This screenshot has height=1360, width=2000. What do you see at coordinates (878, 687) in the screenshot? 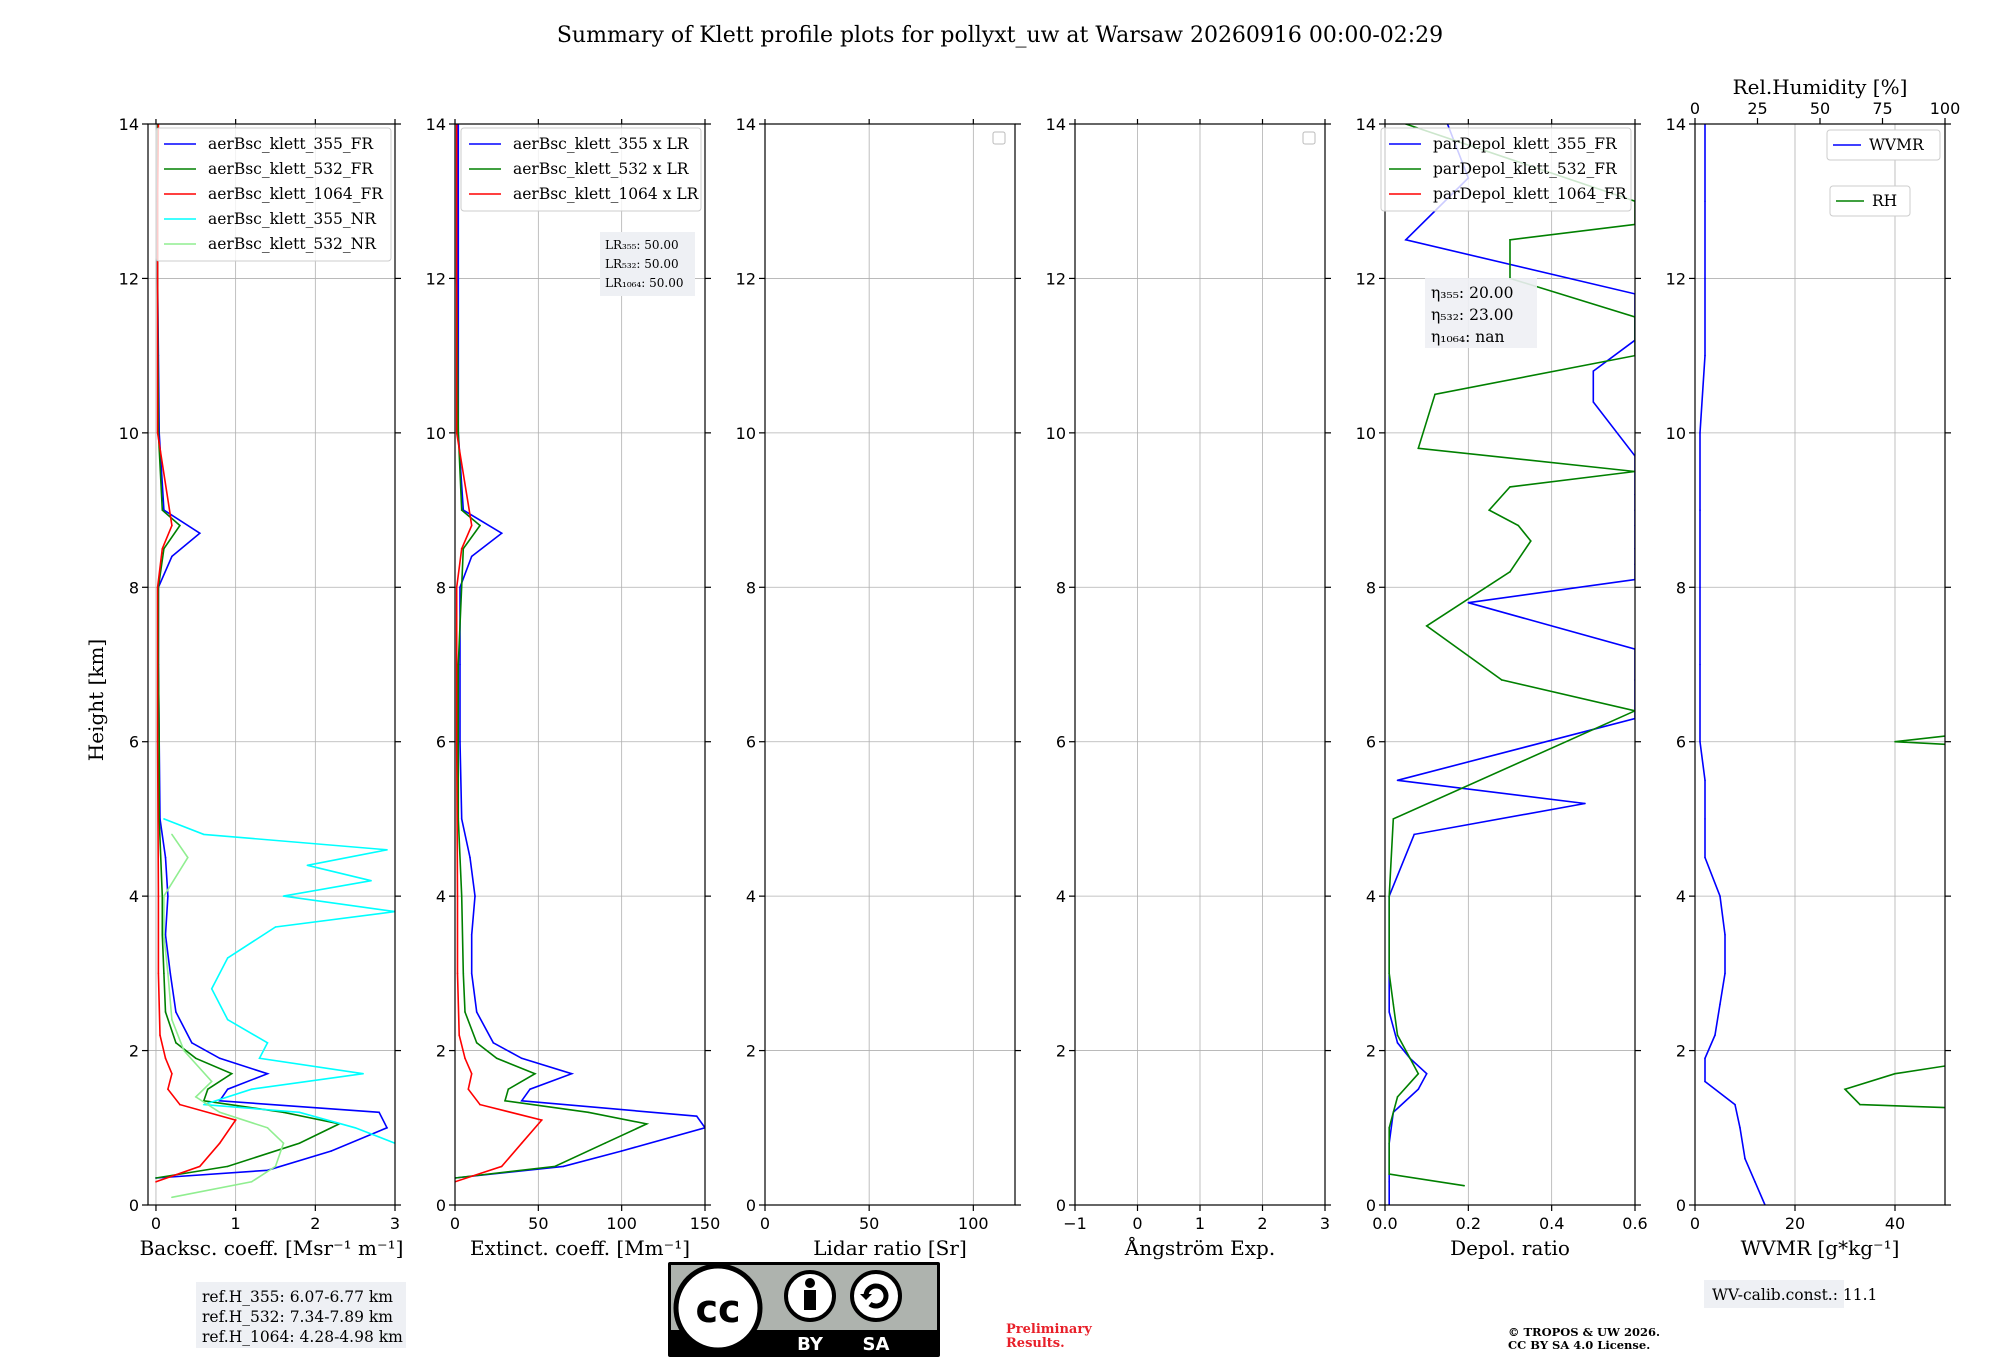
I see `panel-lidar_ratio: 0 2 4 6 8 10 12 14 0 50 100 Lidar ratio [Sr]` at bounding box center [878, 687].